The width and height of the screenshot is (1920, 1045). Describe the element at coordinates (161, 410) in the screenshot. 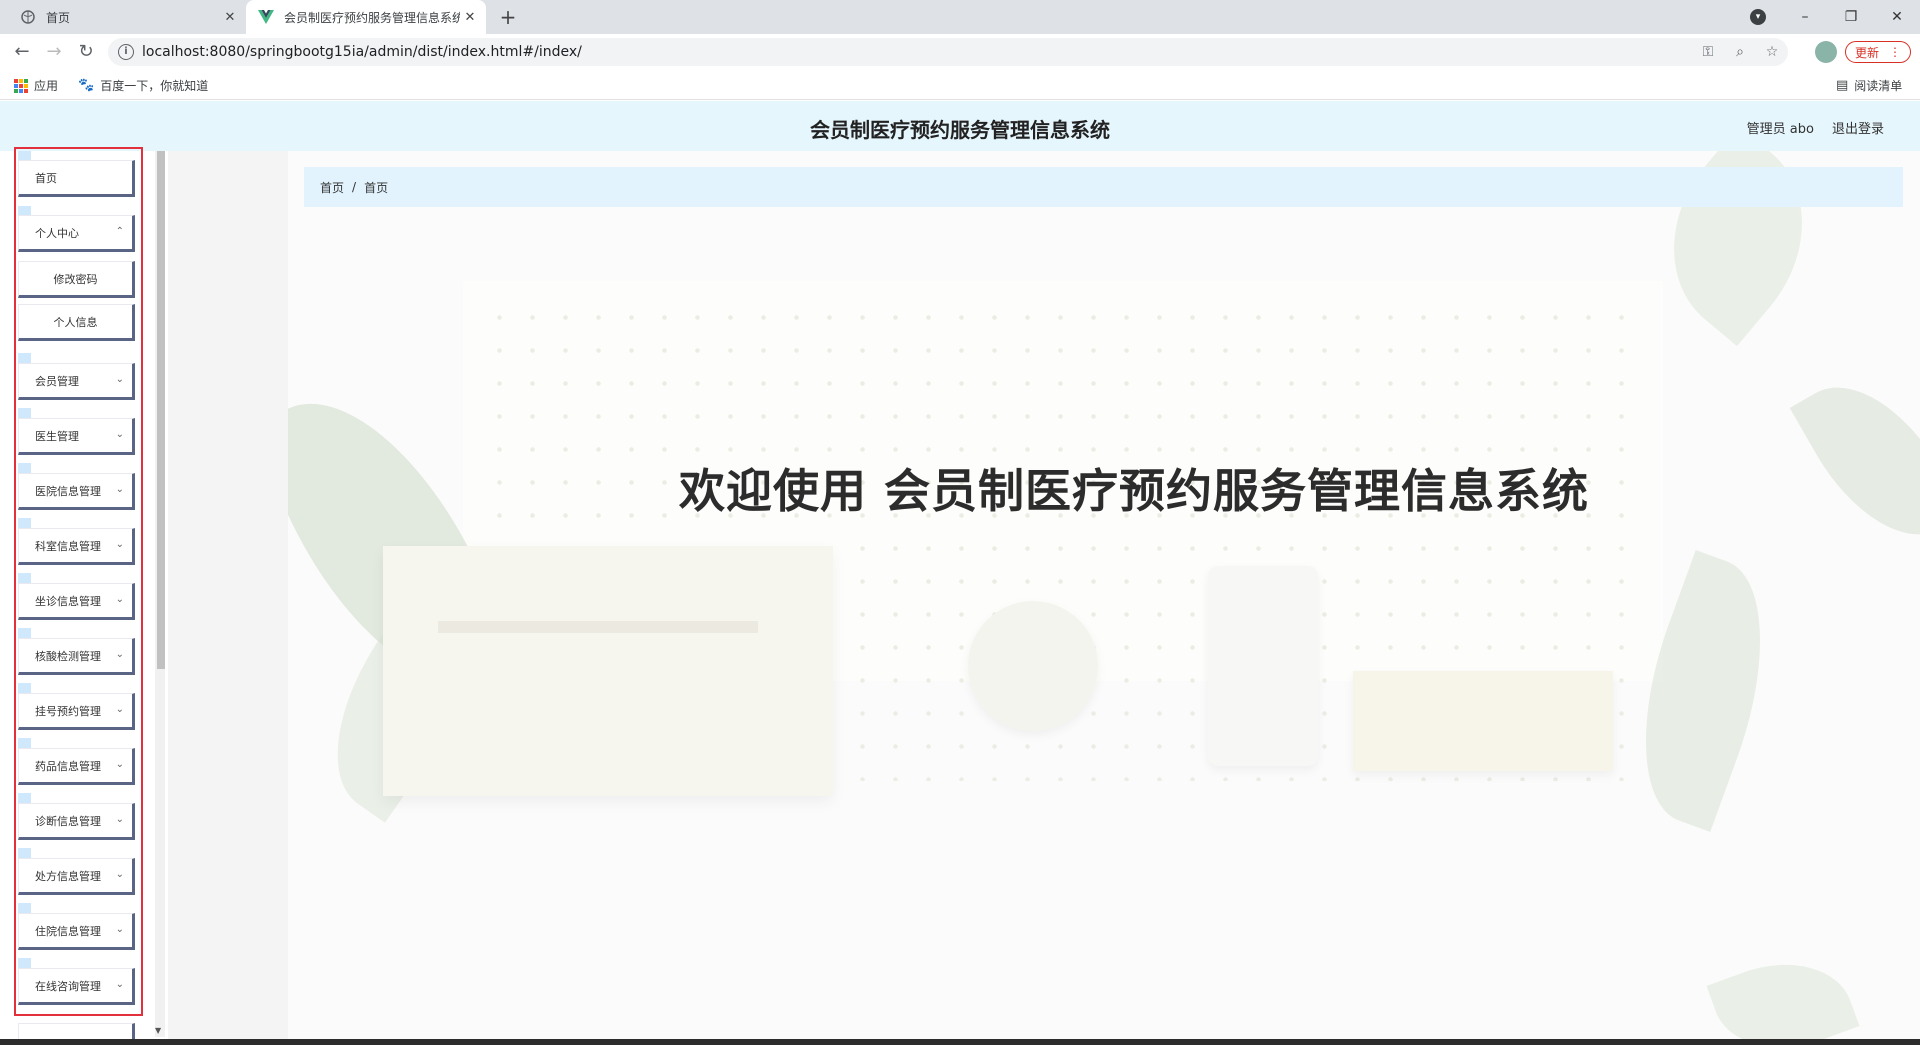

I see `sidebar-scrollbar-thumb` at that location.